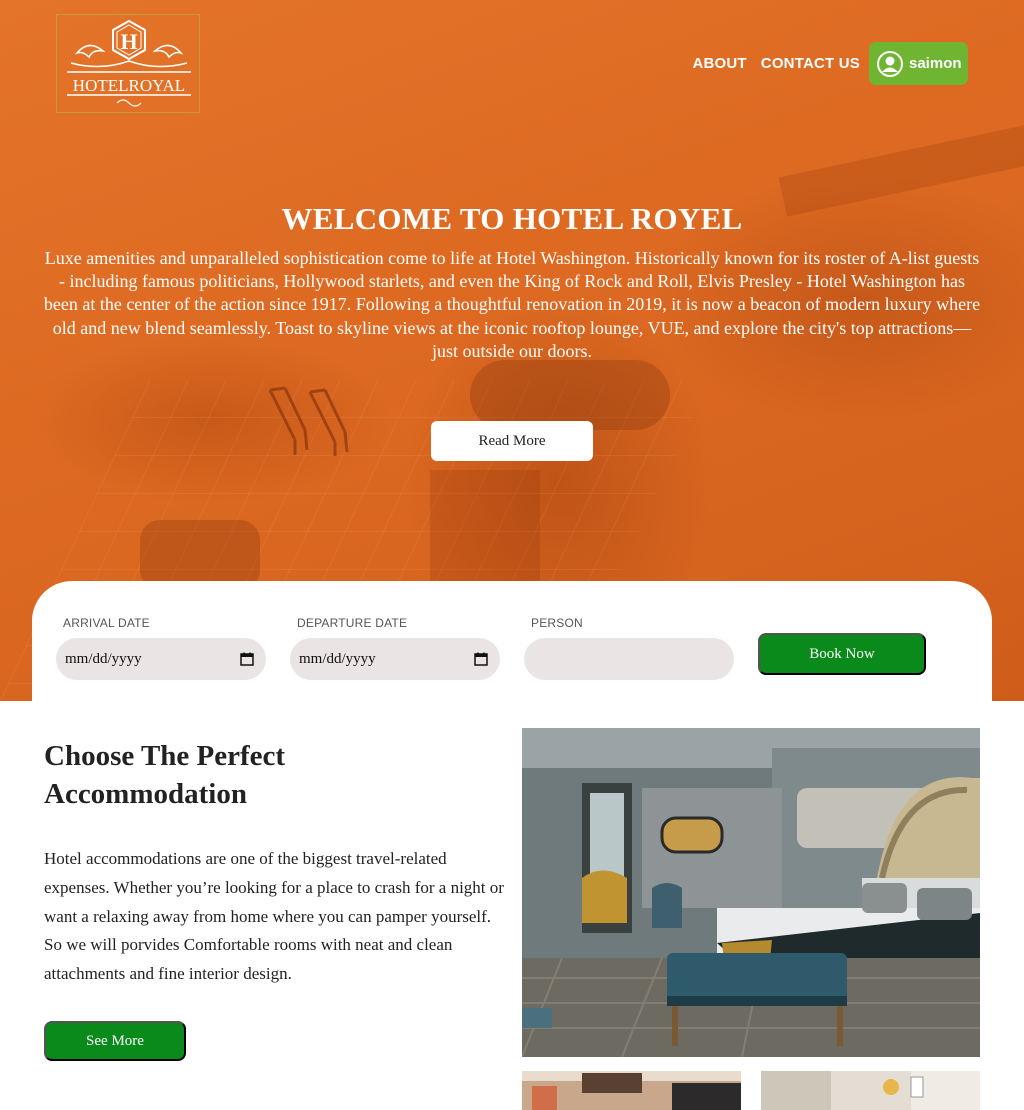 The height and width of the screenshot is (1110, 1024). Describe the element at coordinates (512, 441) in the screenshot. I see `read-more-button: Read More` at that location.